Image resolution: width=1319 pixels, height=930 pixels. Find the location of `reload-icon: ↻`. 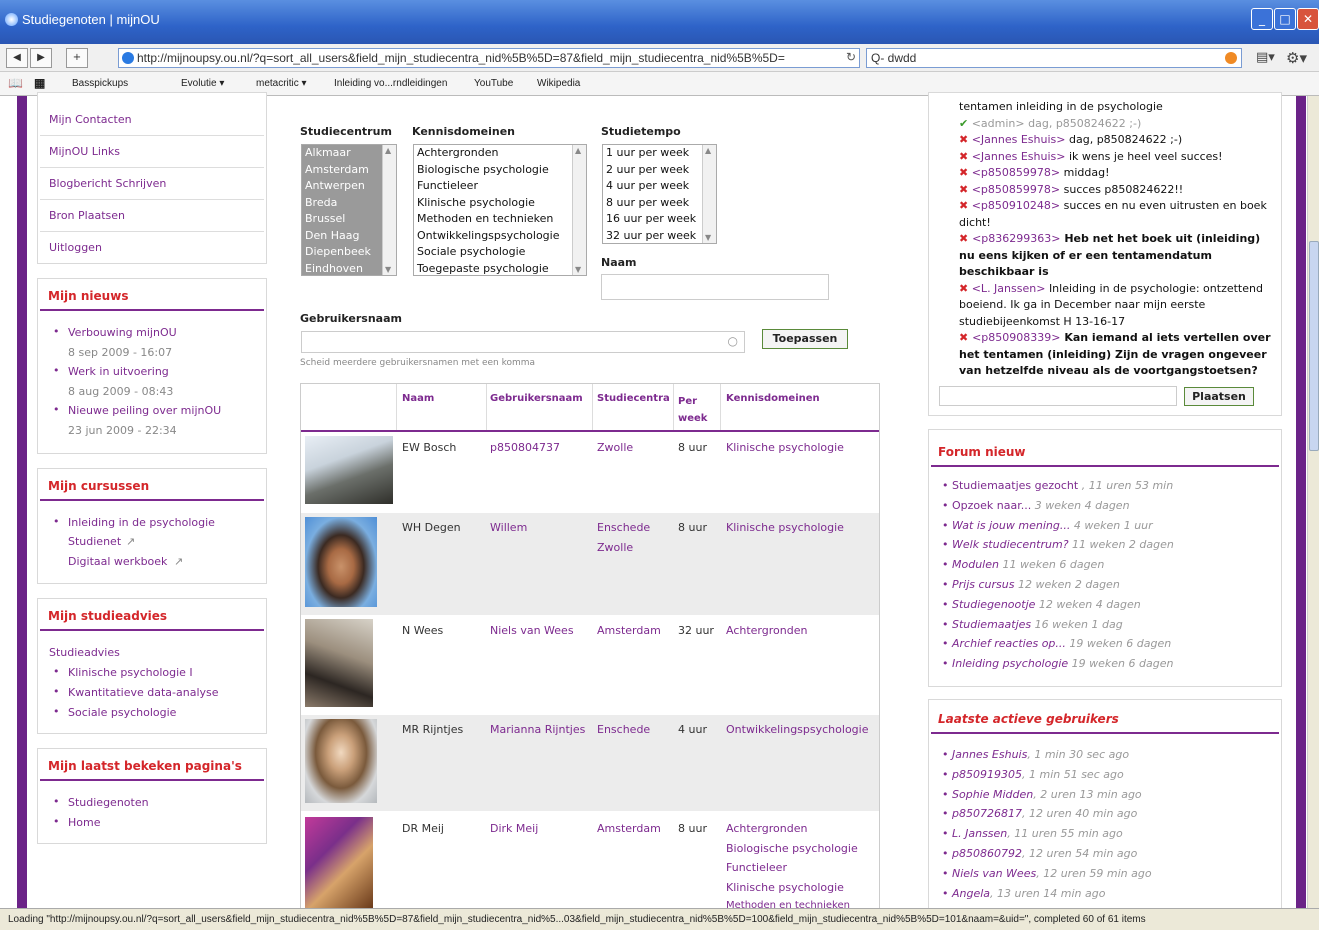

reload-icon: ↻ is located at coordinates (851, 57).